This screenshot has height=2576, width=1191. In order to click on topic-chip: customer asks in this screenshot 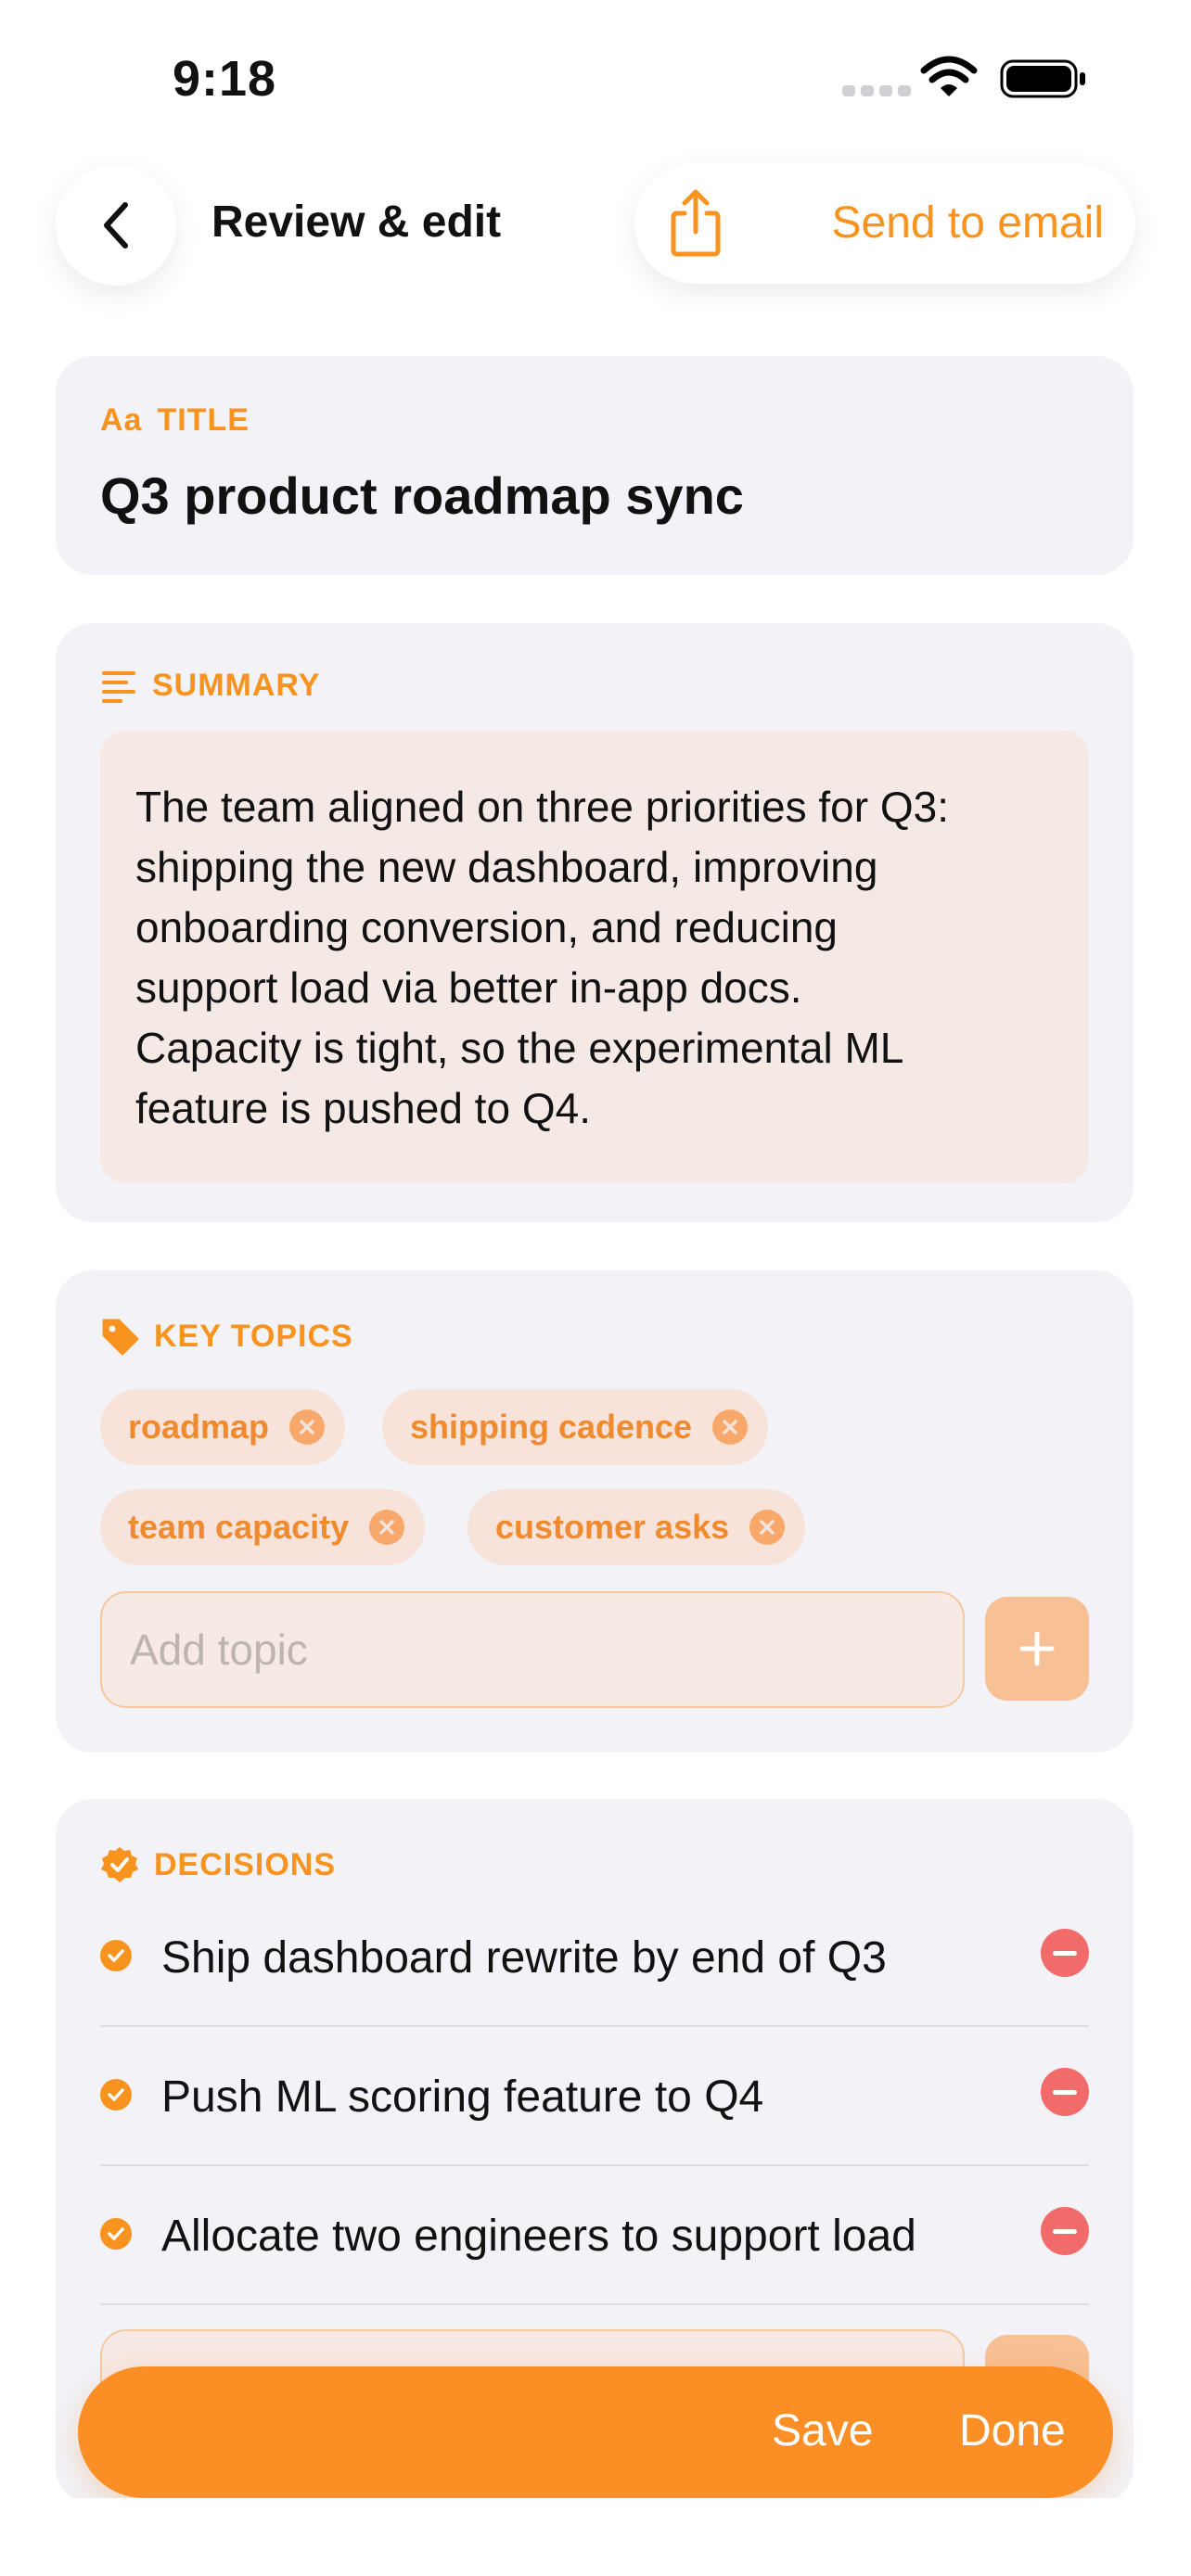, I will do `click(636, 1527)`.